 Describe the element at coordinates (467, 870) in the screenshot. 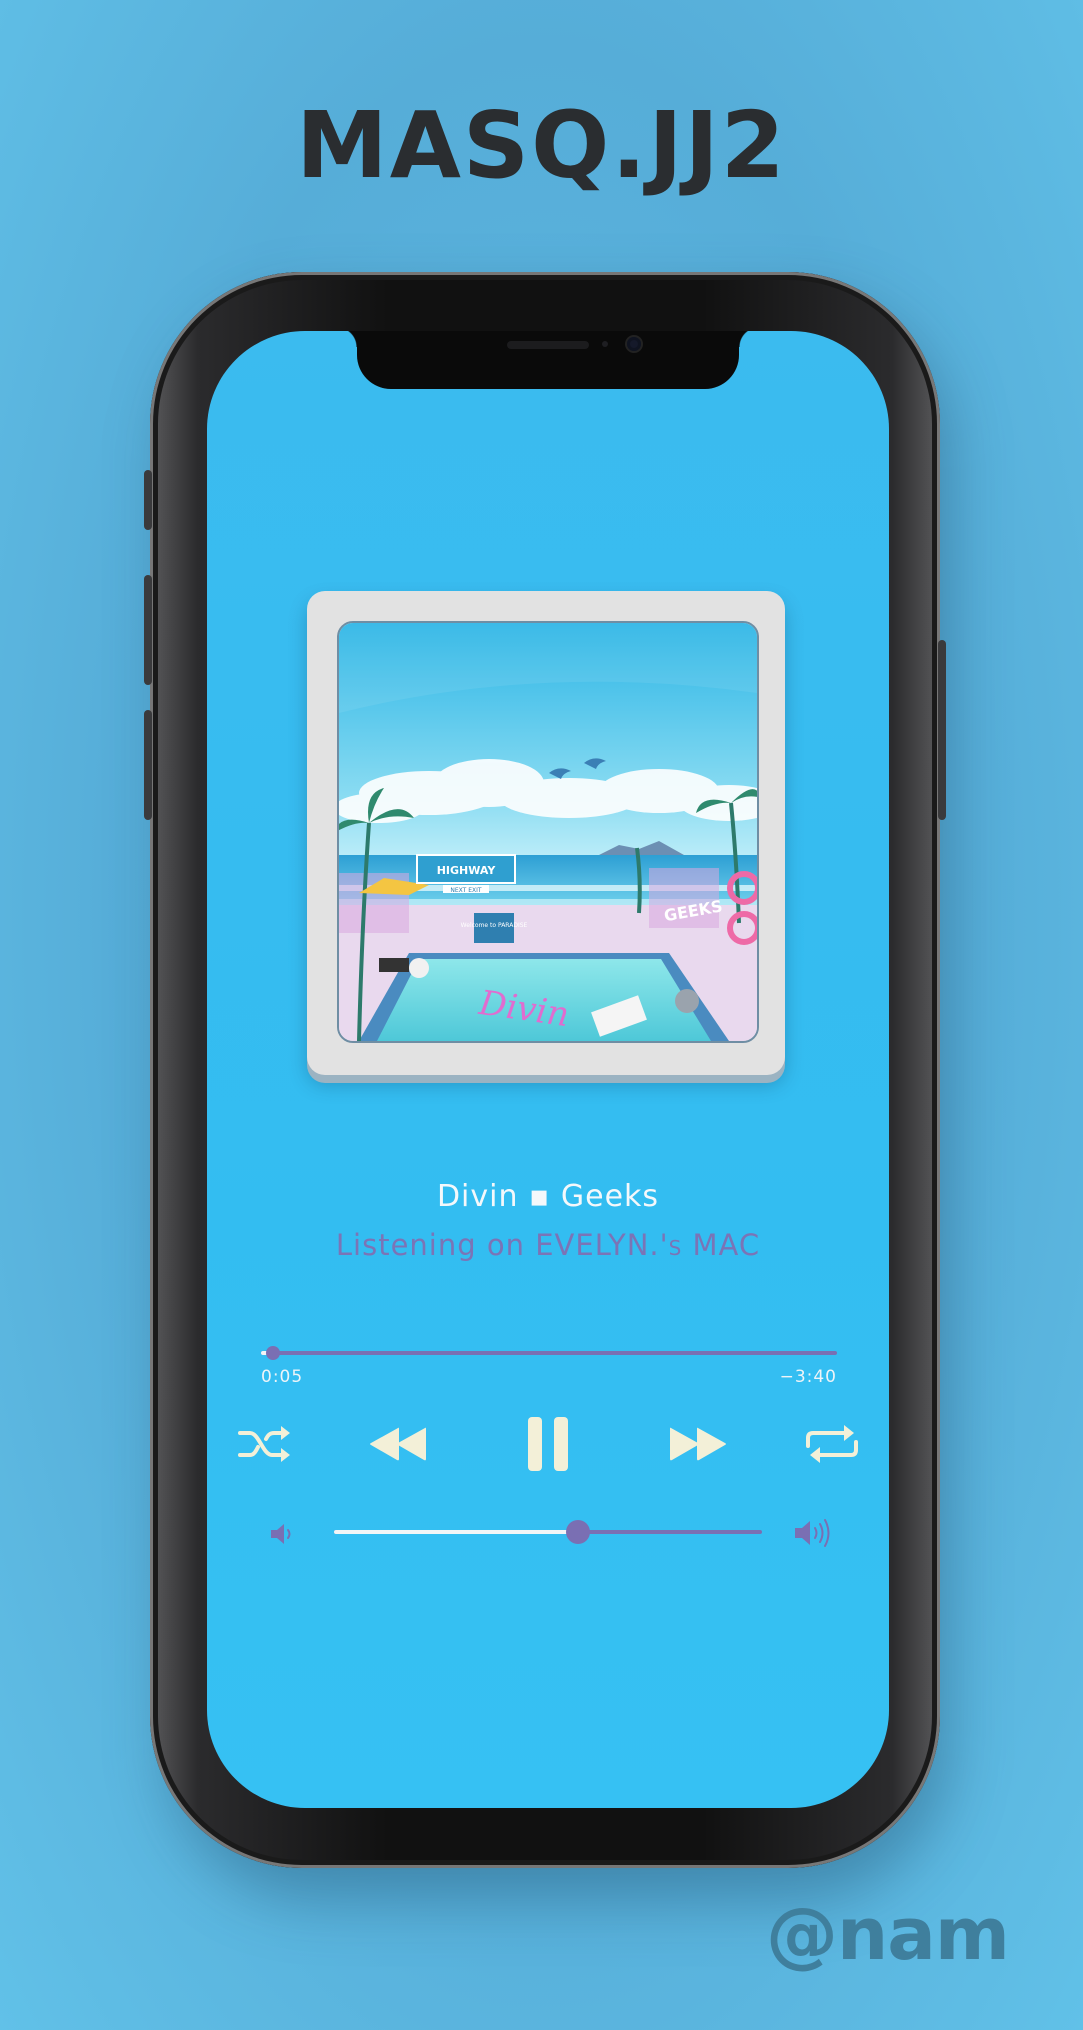

I see `album-sign-highway: HIGHWAY` at that location.